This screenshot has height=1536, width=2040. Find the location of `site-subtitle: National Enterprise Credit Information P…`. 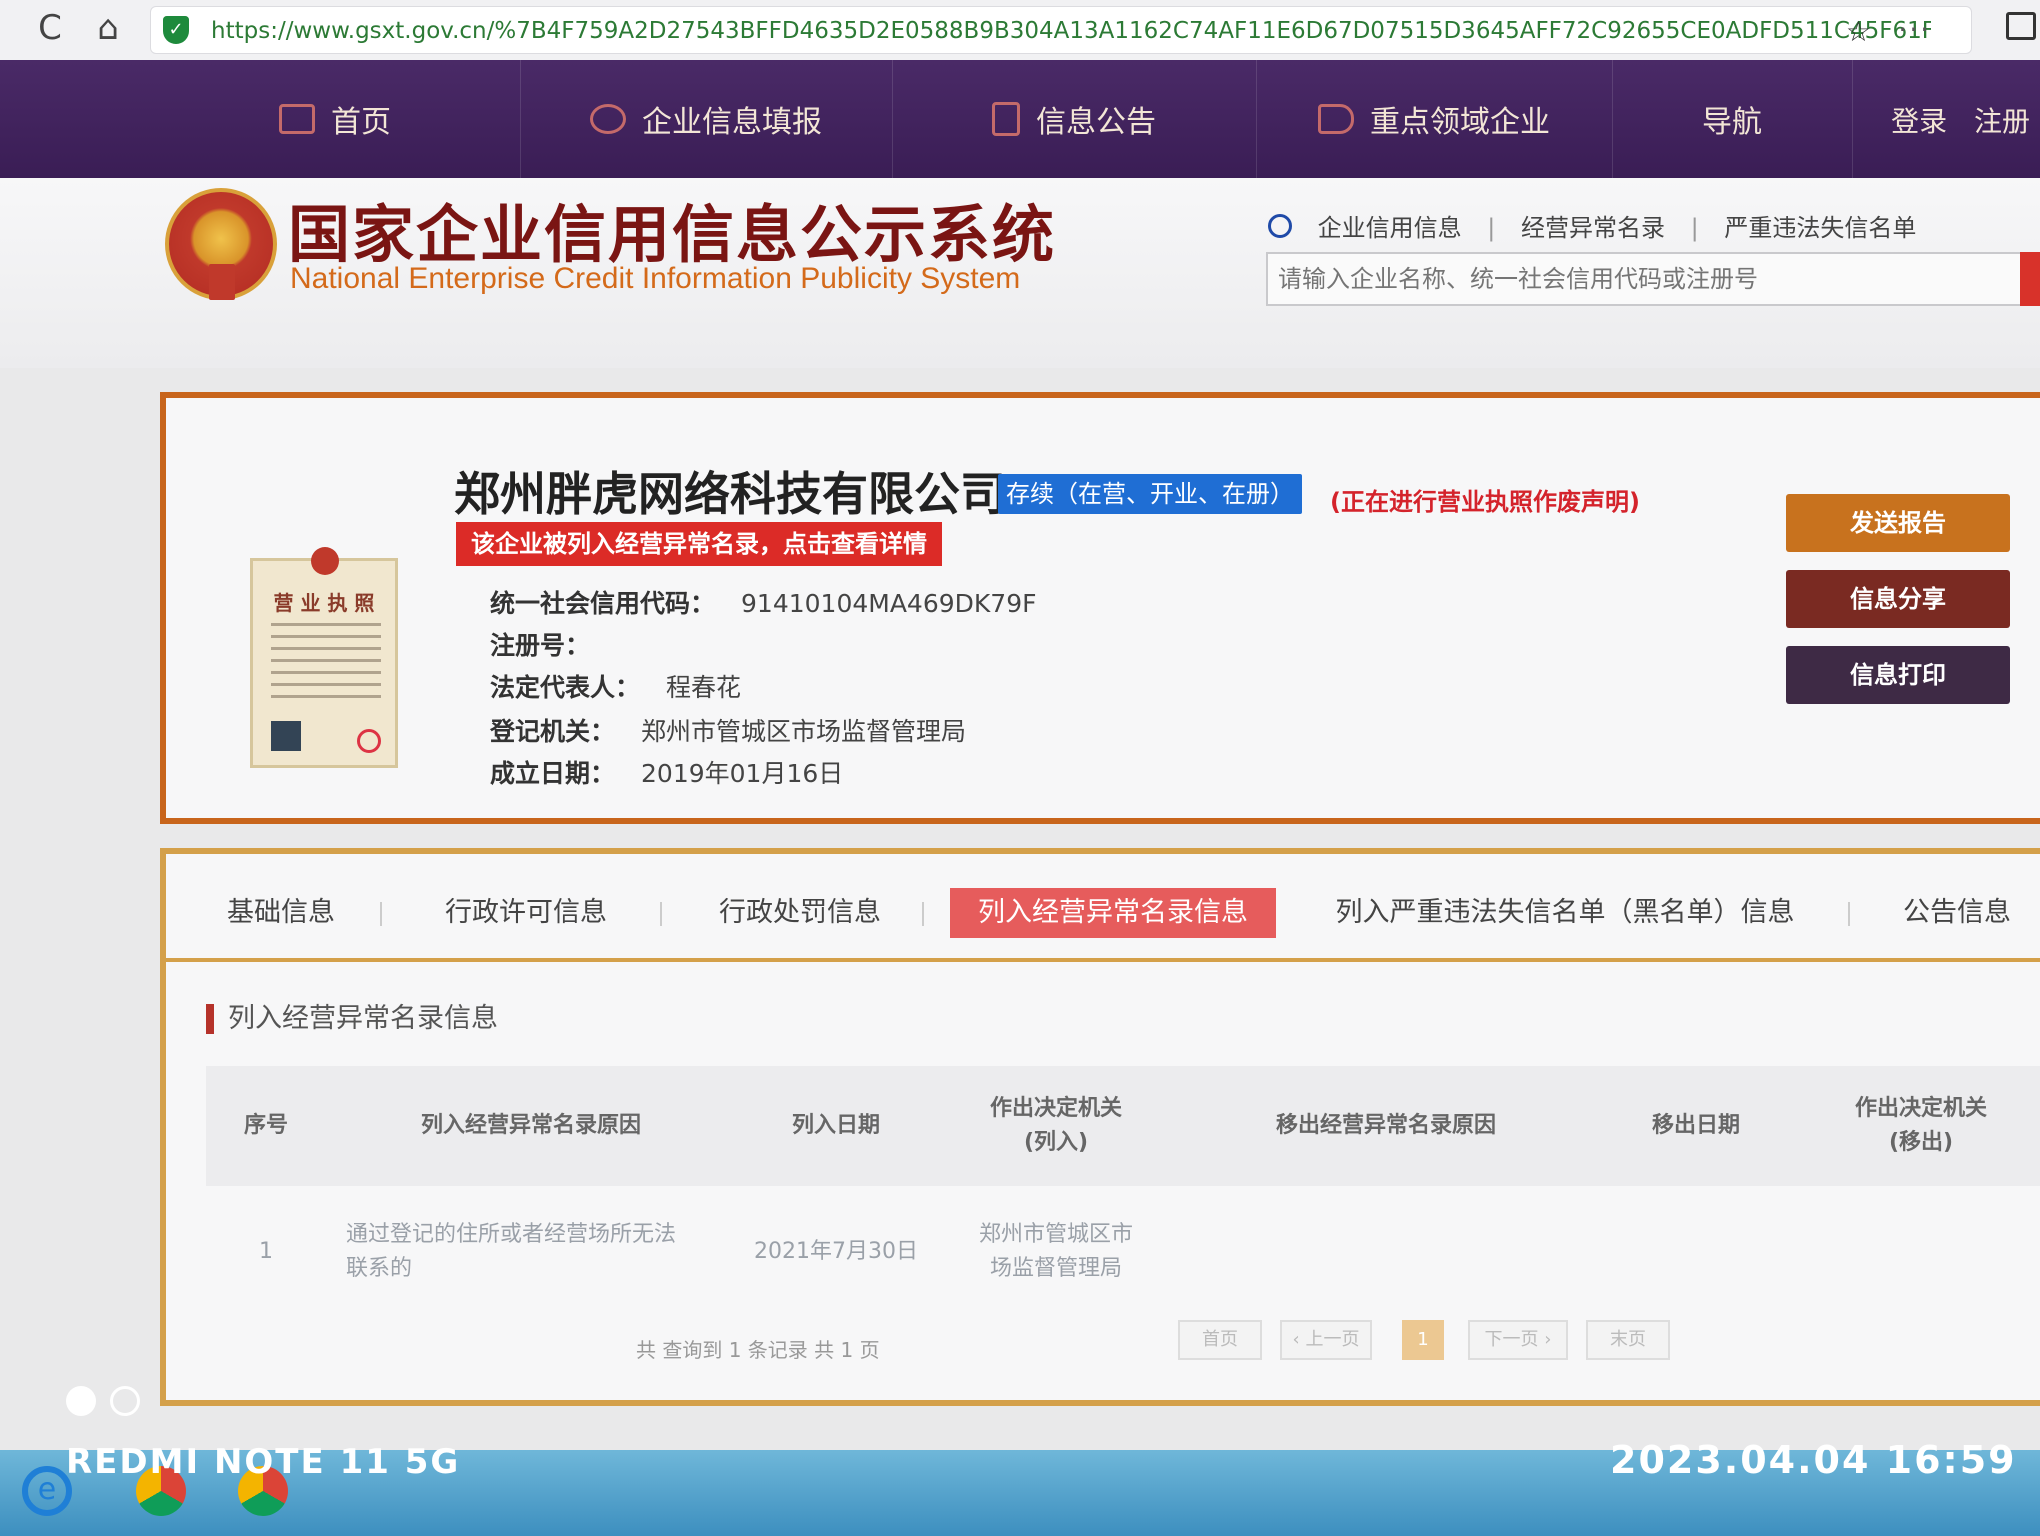

site-subtitle: National Enterprise Credit Information P… is located at coordinates (655, 278).